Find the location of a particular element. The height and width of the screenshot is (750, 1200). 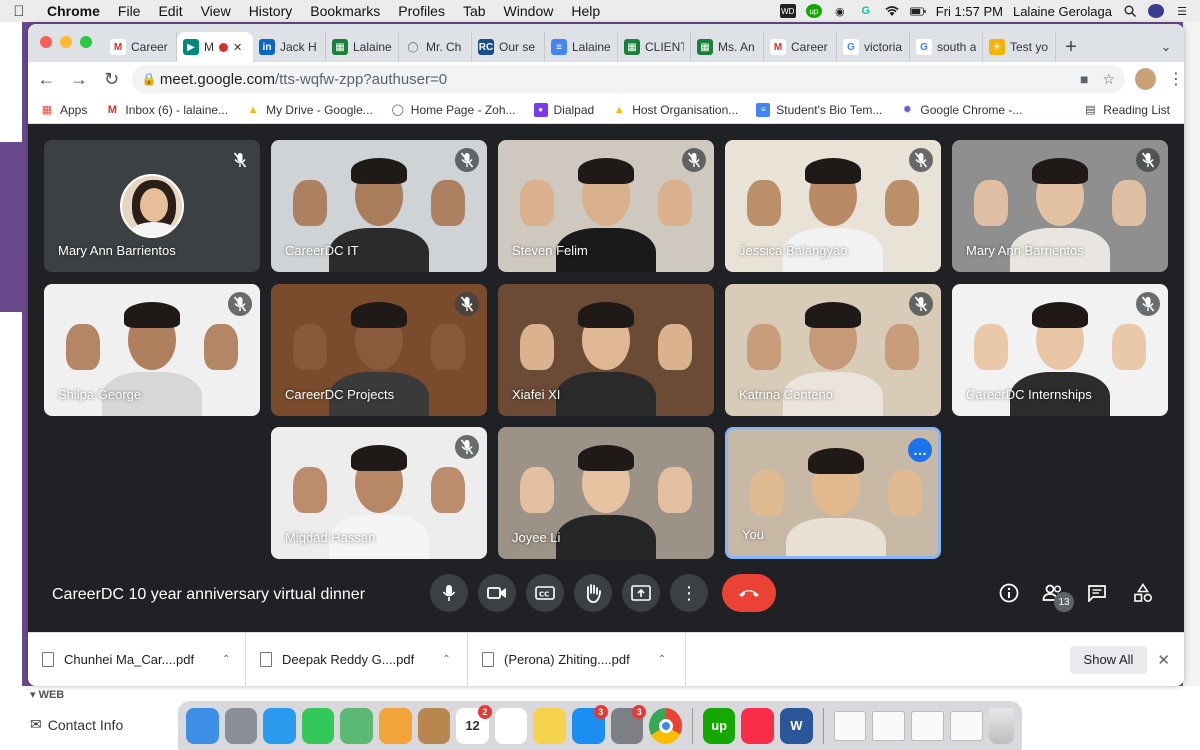

participant-tile: CareerDC IT is located at coordinates (379, 206).